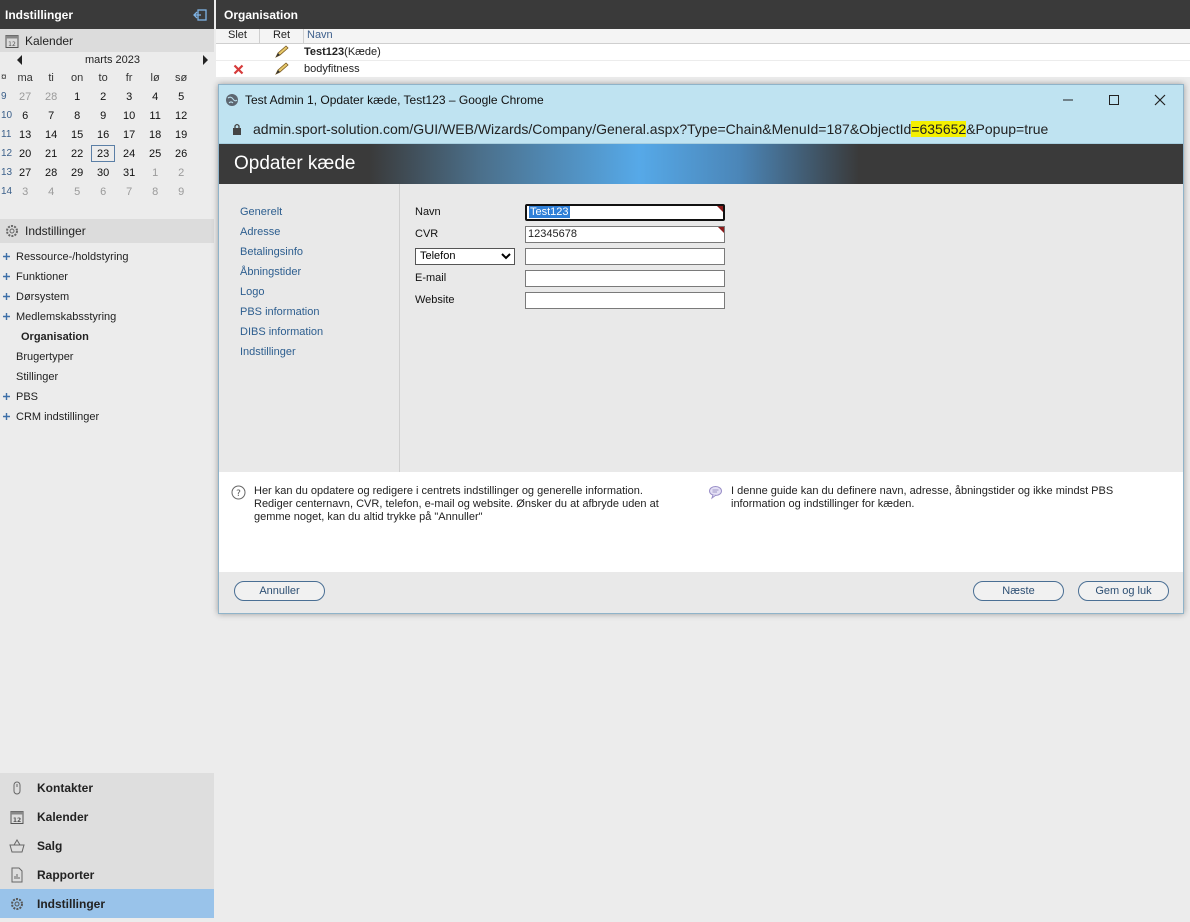  Describe the element at coordinates (107, 845) in the screenshot. I see `nav-salg: Salg` at that location.